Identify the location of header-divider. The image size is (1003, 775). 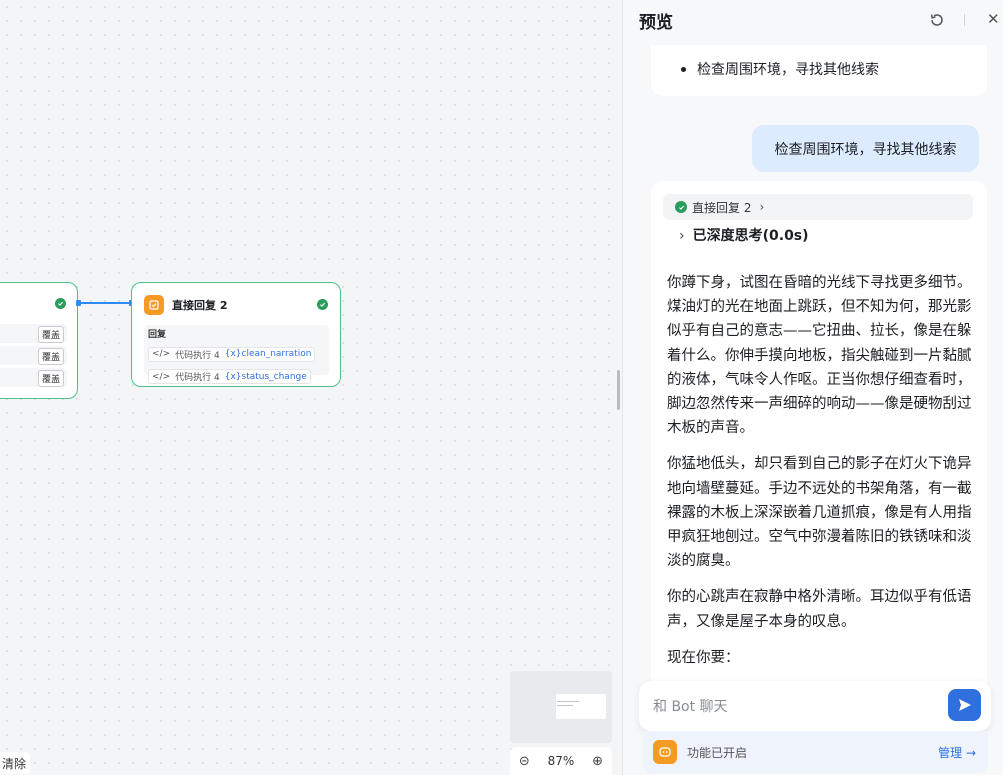
(964, 20).